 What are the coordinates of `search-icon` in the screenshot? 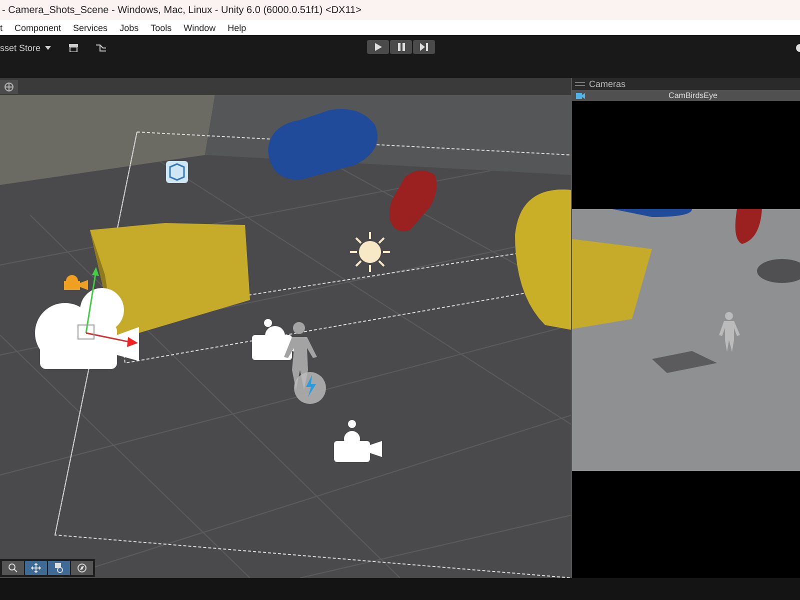 It's located at (13, 568).